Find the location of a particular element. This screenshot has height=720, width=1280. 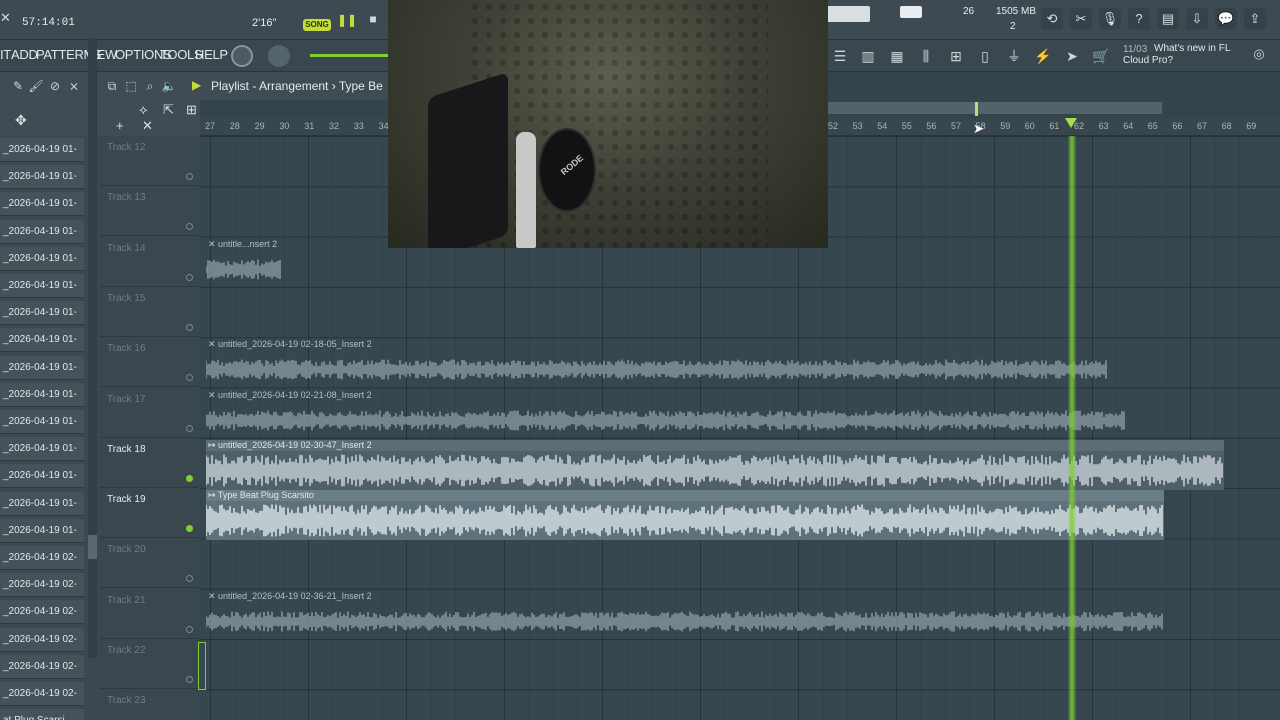

channel-rack-icon: ▦ is located at coordinates (897, 56).